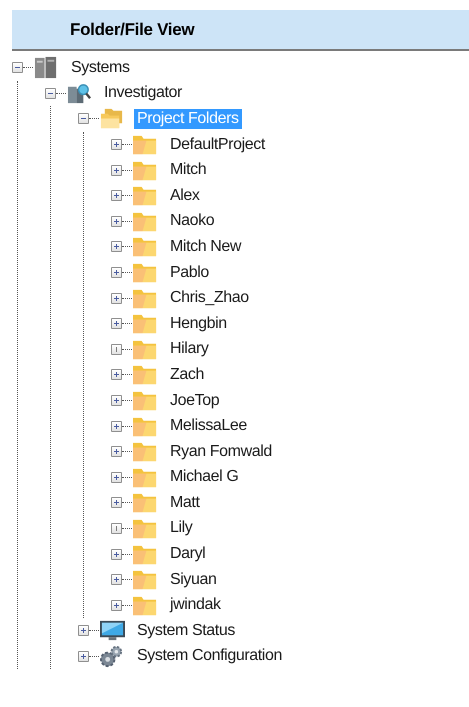  I want to click on tree-item: Matt, so click(185, 502).